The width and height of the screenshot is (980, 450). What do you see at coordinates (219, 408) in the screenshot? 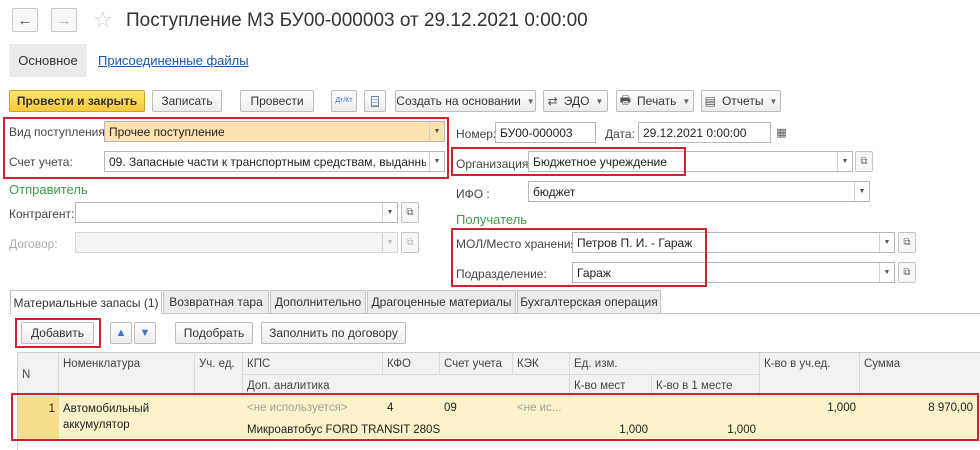
I see `row-unit-cell` at bounding box center [219, 408].